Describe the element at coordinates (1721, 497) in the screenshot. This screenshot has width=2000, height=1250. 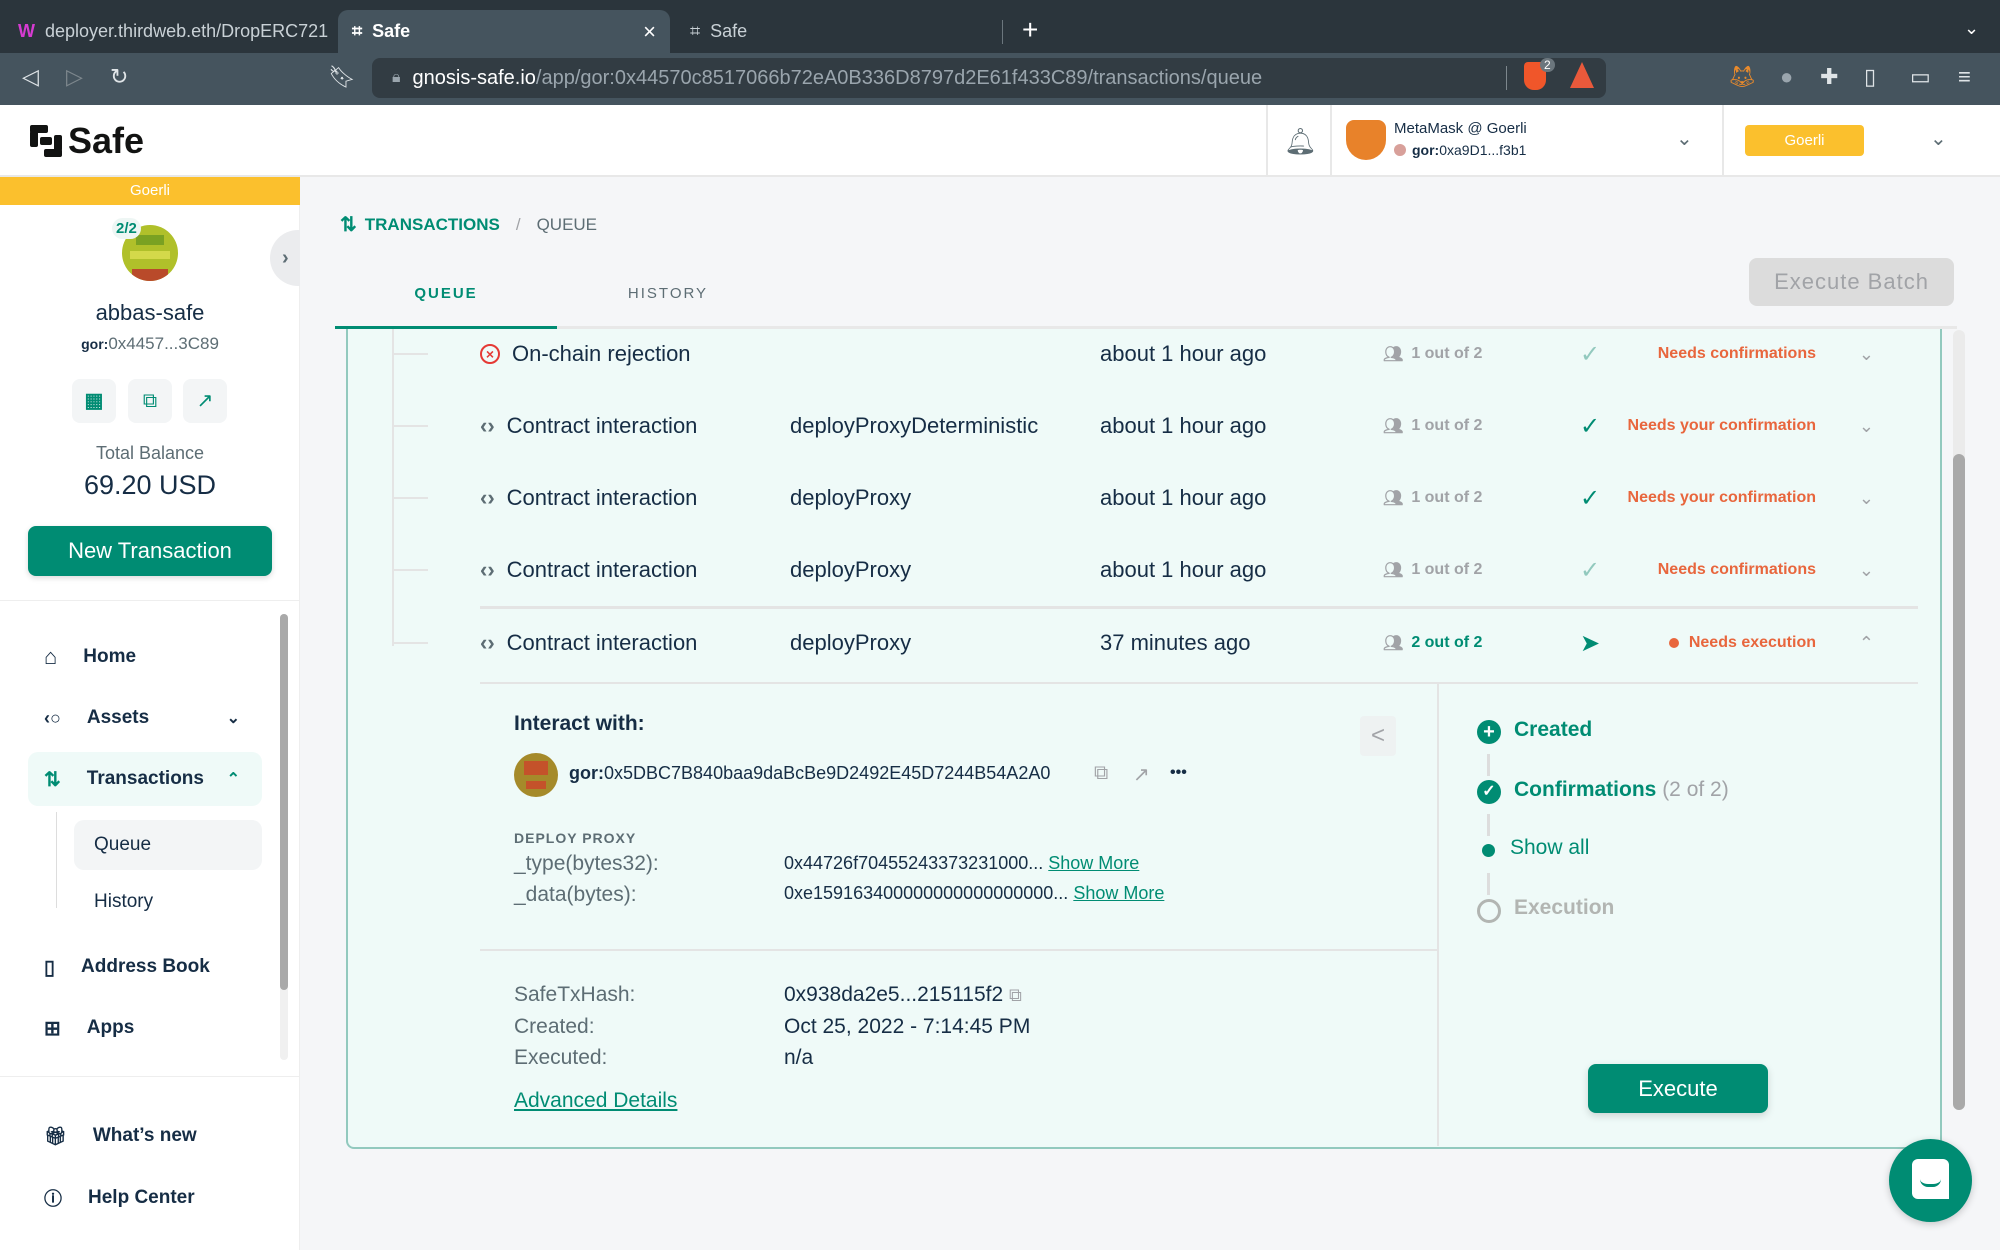
I see `tx-status: Needs your confirmation` at that location.